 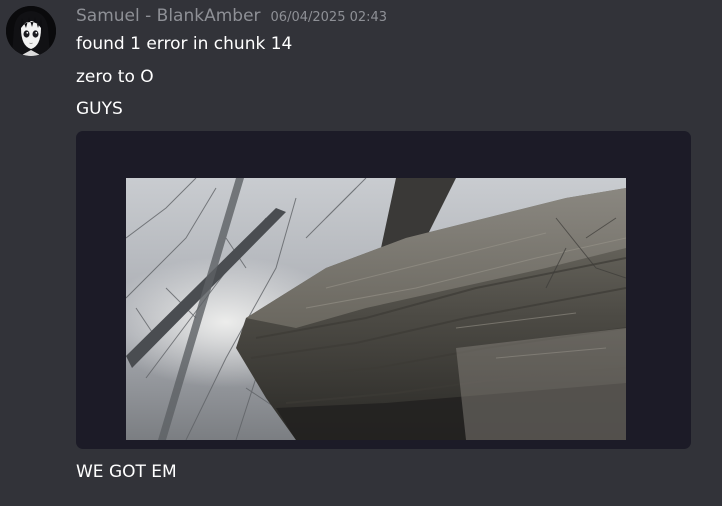 I want to click on user-avatar, so click(x=31, y=31).